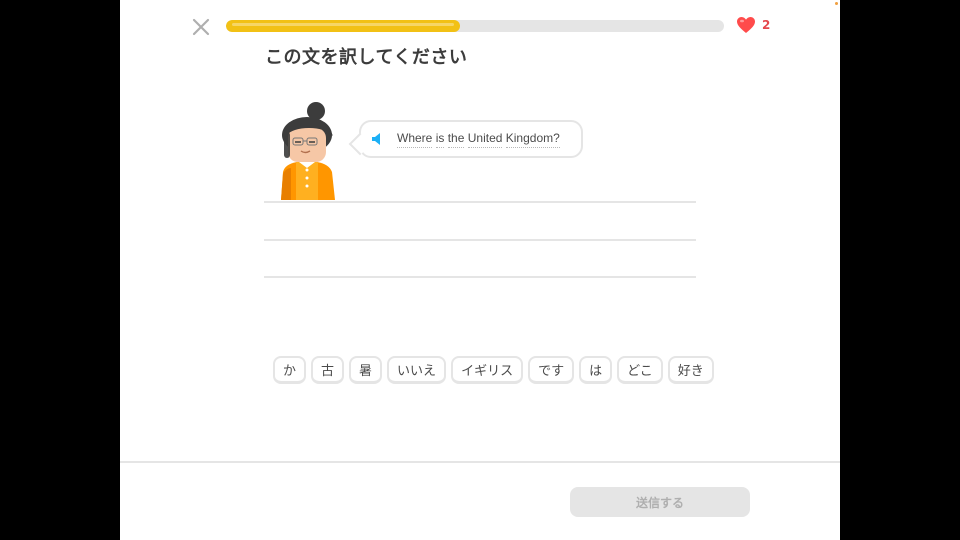 Image resolution: width=960 pixels, height=540 pixels. I want to click on word-tile: イギリス, so click(487, 370).